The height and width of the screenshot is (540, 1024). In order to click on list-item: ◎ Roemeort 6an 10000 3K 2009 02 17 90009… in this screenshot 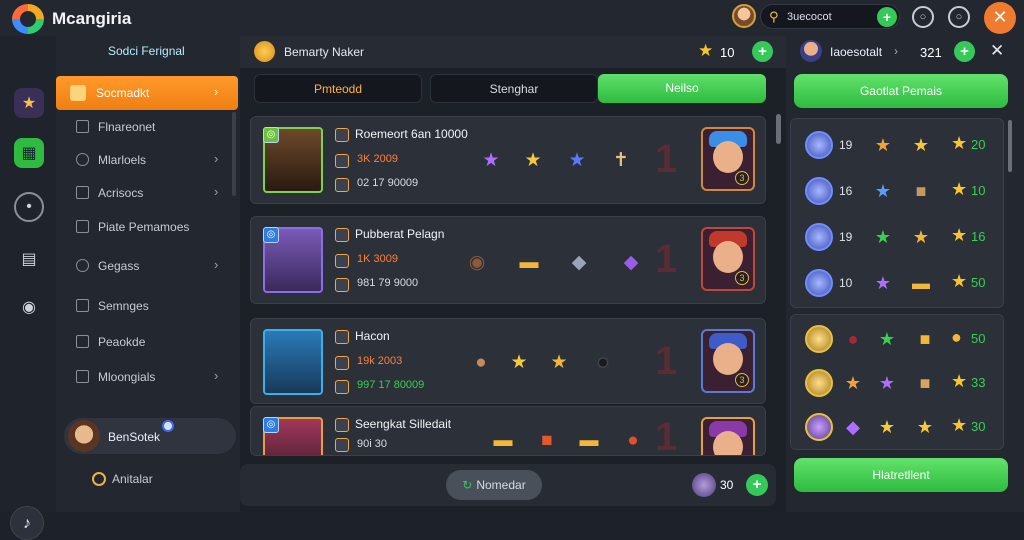, I will do `click(508, 160)`.